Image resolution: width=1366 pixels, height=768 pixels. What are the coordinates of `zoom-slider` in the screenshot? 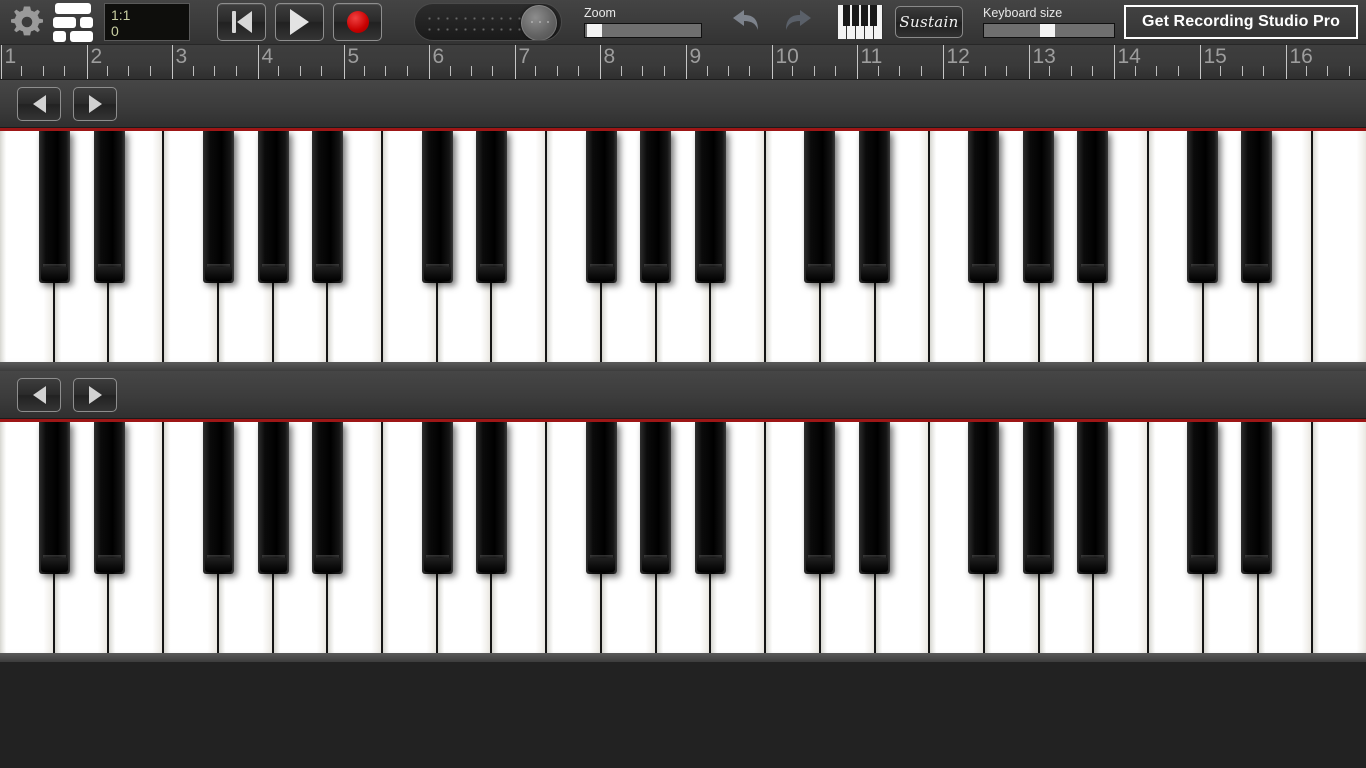 It's located at (643, 30).